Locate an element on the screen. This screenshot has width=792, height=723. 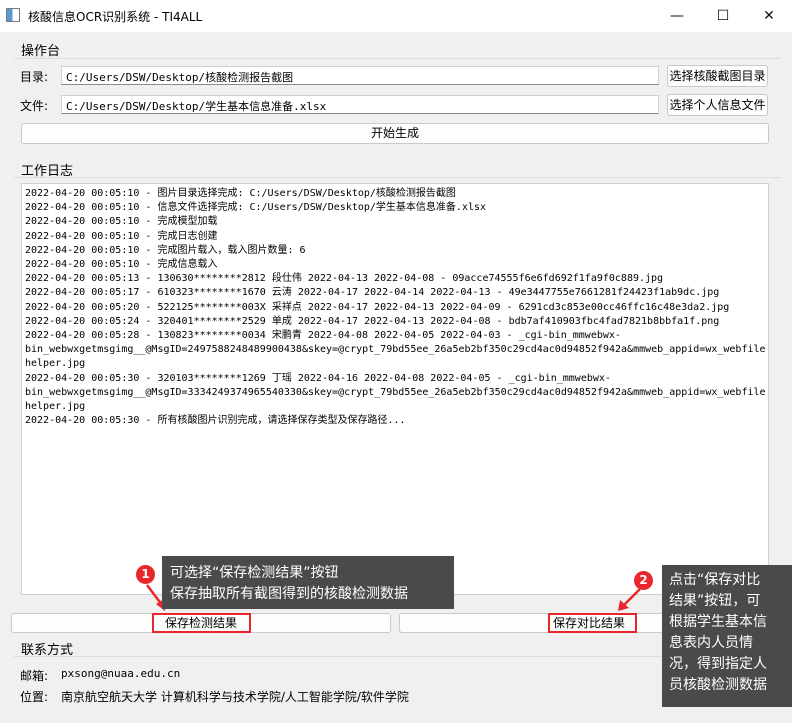
callout-two-line: 况，得到指定人 is located at coordinates (718, 664).